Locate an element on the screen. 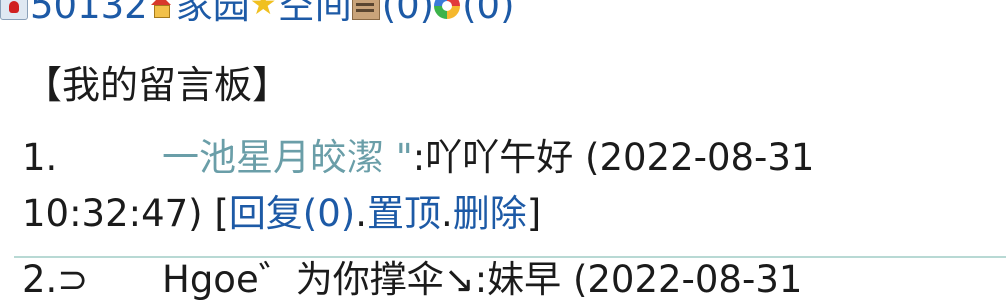  home-icon is located at coordinates (161, 9).